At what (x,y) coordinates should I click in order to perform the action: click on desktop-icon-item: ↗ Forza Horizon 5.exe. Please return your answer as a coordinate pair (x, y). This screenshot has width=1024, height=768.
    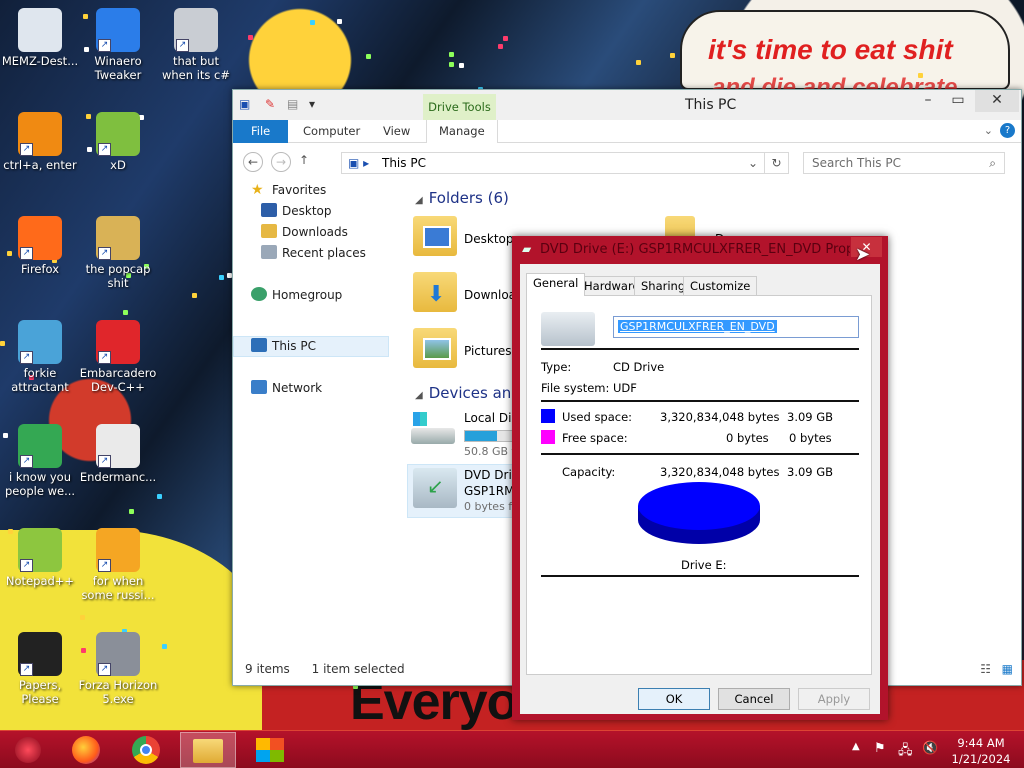
    Looking at the image, I should click on (118, 669).